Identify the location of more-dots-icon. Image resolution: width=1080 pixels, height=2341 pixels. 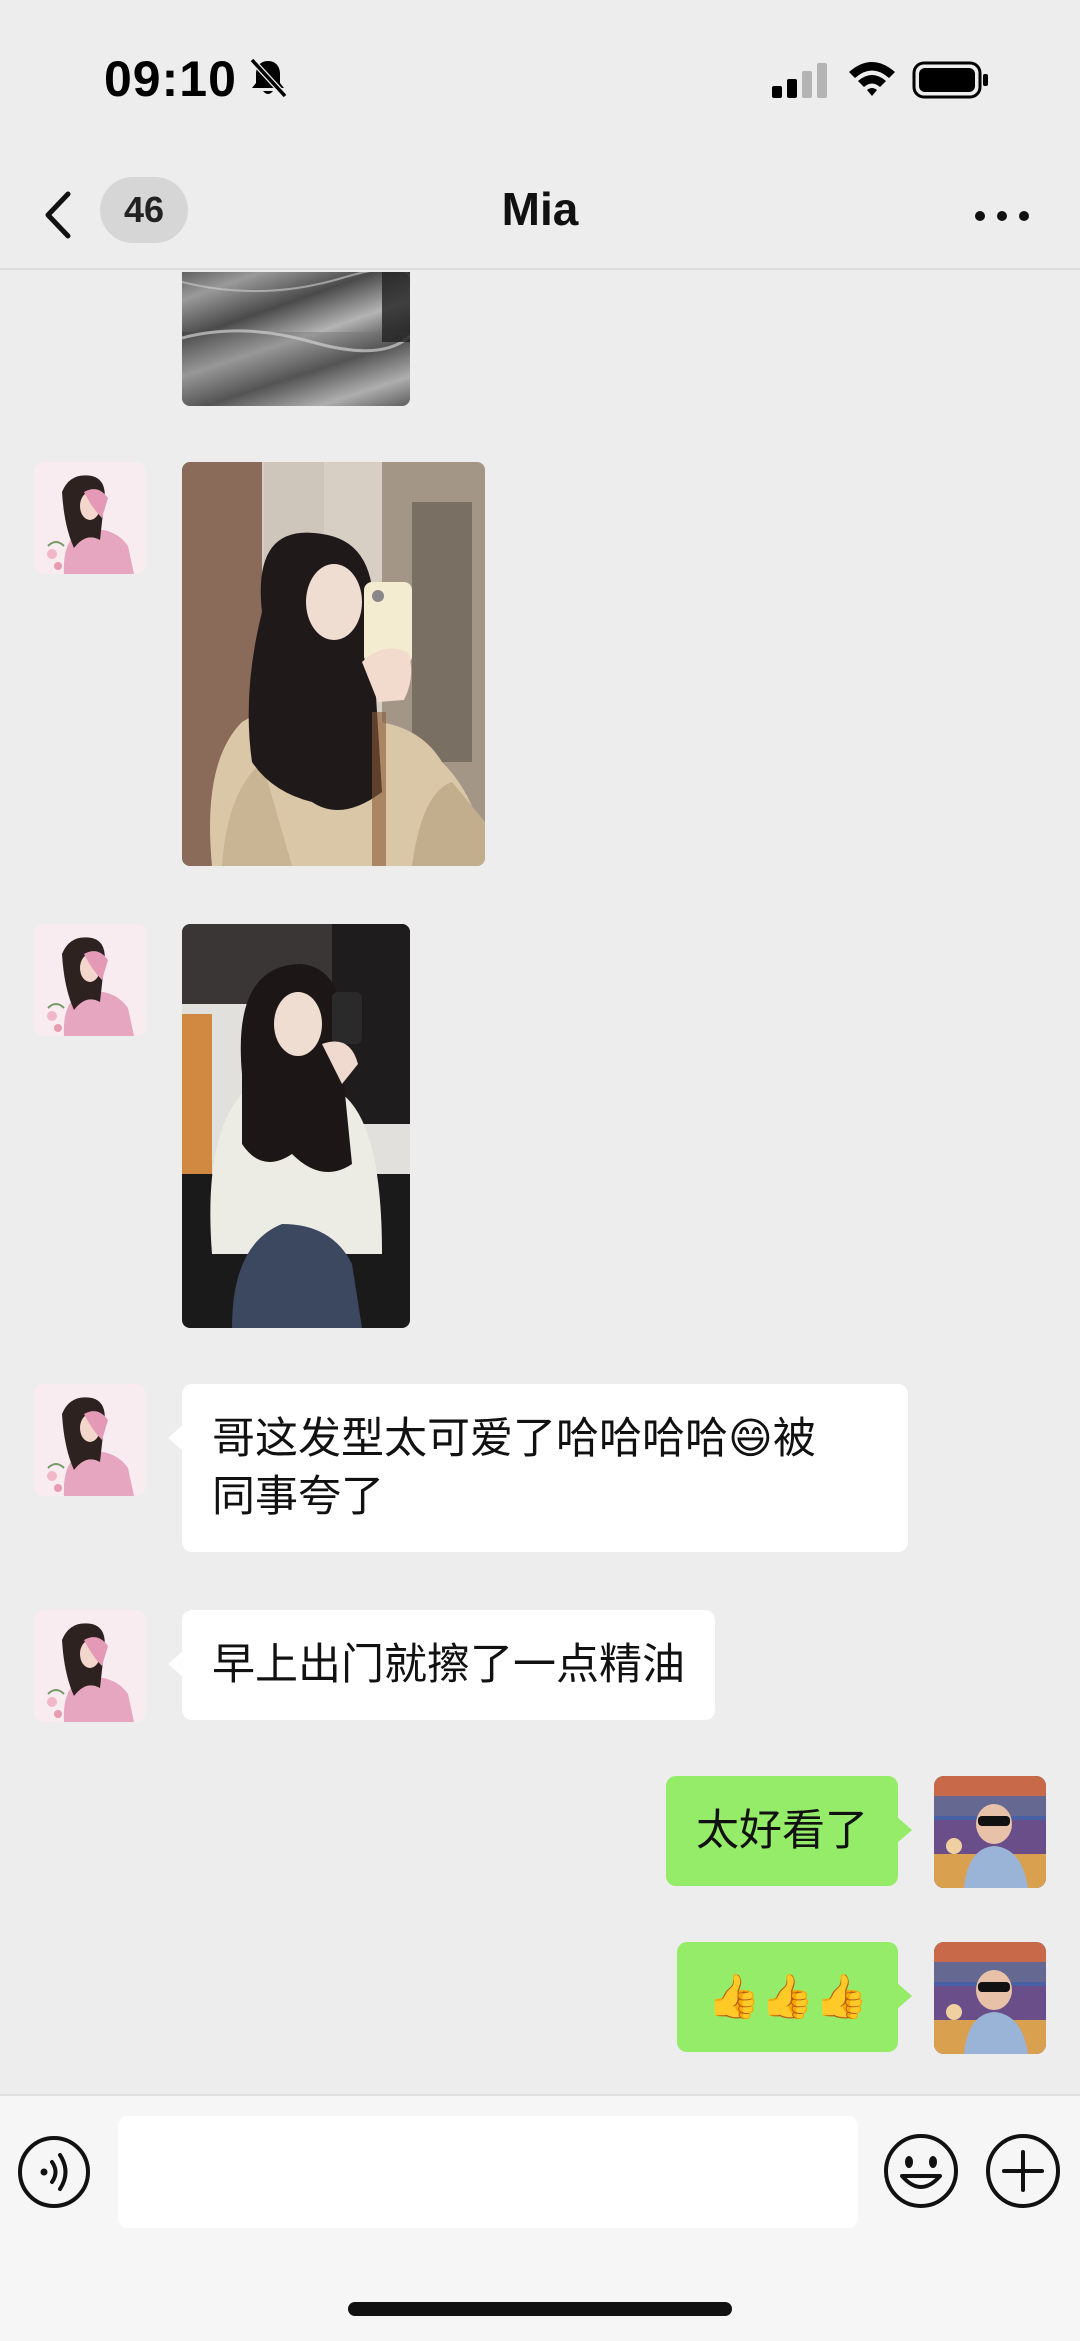
(1002, 216).